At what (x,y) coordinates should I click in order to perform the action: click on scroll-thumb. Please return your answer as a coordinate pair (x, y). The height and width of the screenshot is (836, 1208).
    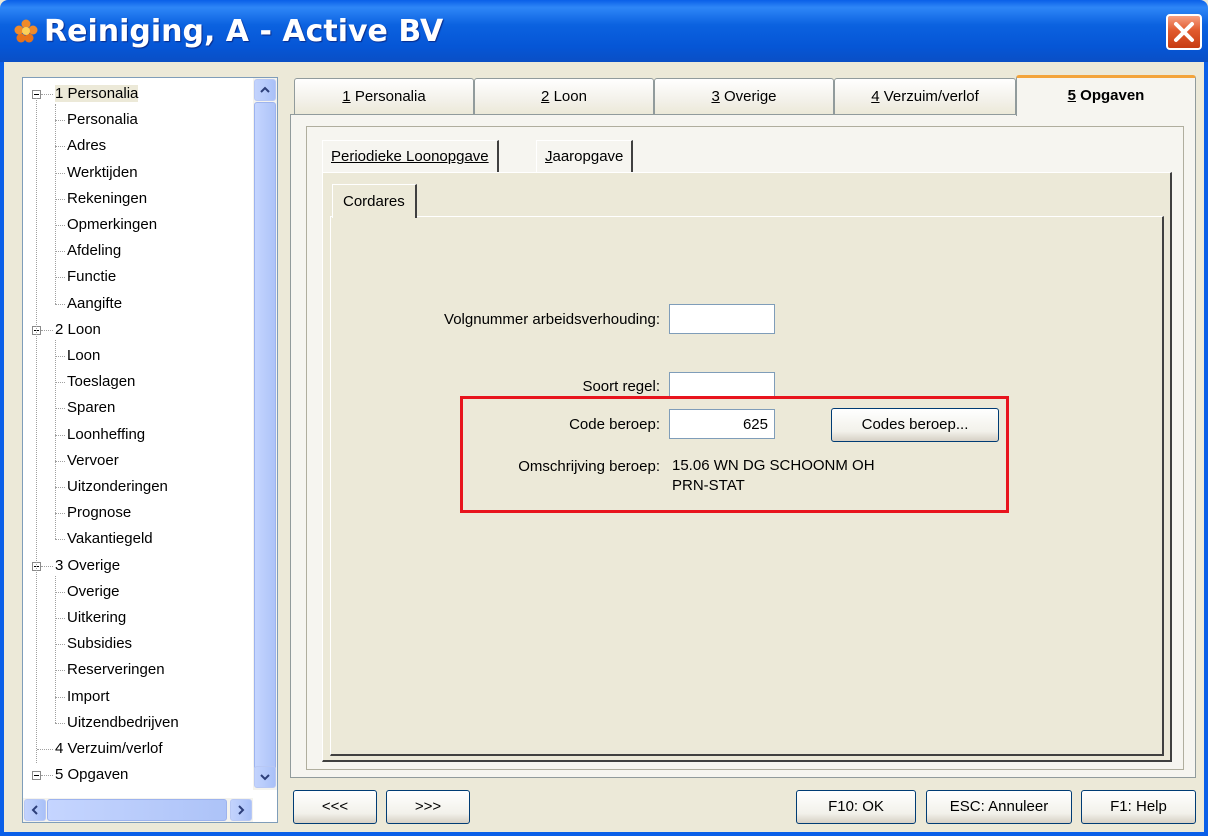
    Looking at the image, I should click on (265, 436).